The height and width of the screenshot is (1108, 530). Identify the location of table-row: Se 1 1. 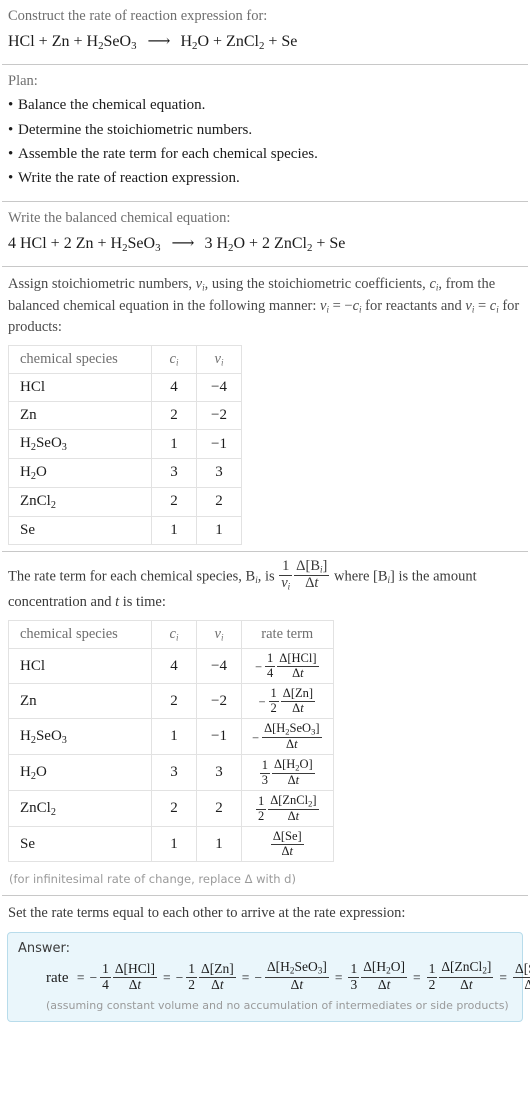
(125, 530).